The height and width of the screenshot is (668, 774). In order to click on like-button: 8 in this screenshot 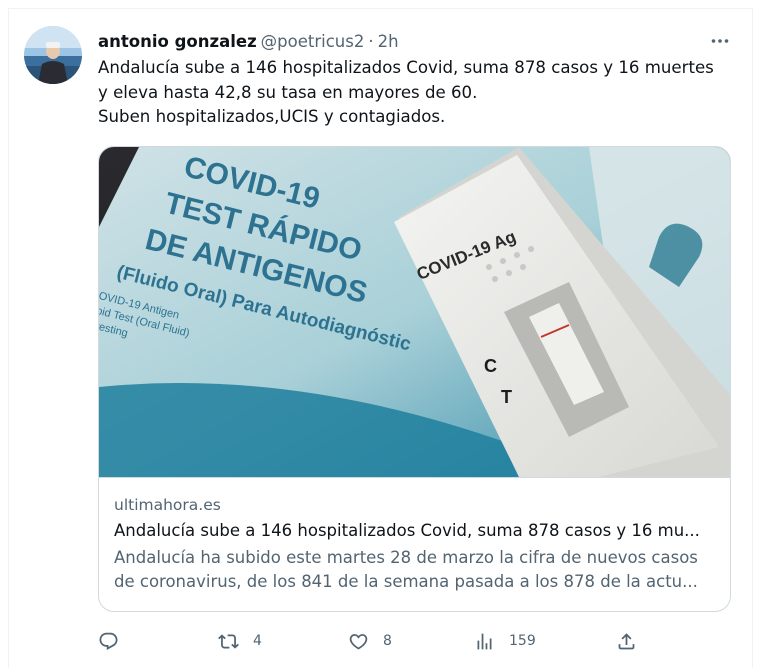, I will do `click(370, 641)`.